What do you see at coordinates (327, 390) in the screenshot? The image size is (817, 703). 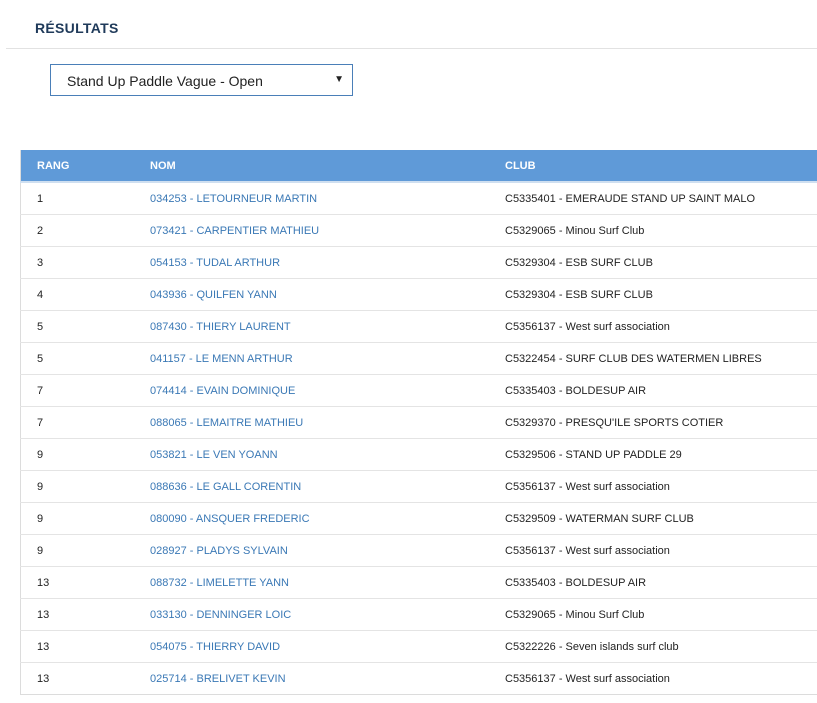 I see `name-cell: 074414 - EVAIN DOMINIQUE` at bounding box center [327, 390].